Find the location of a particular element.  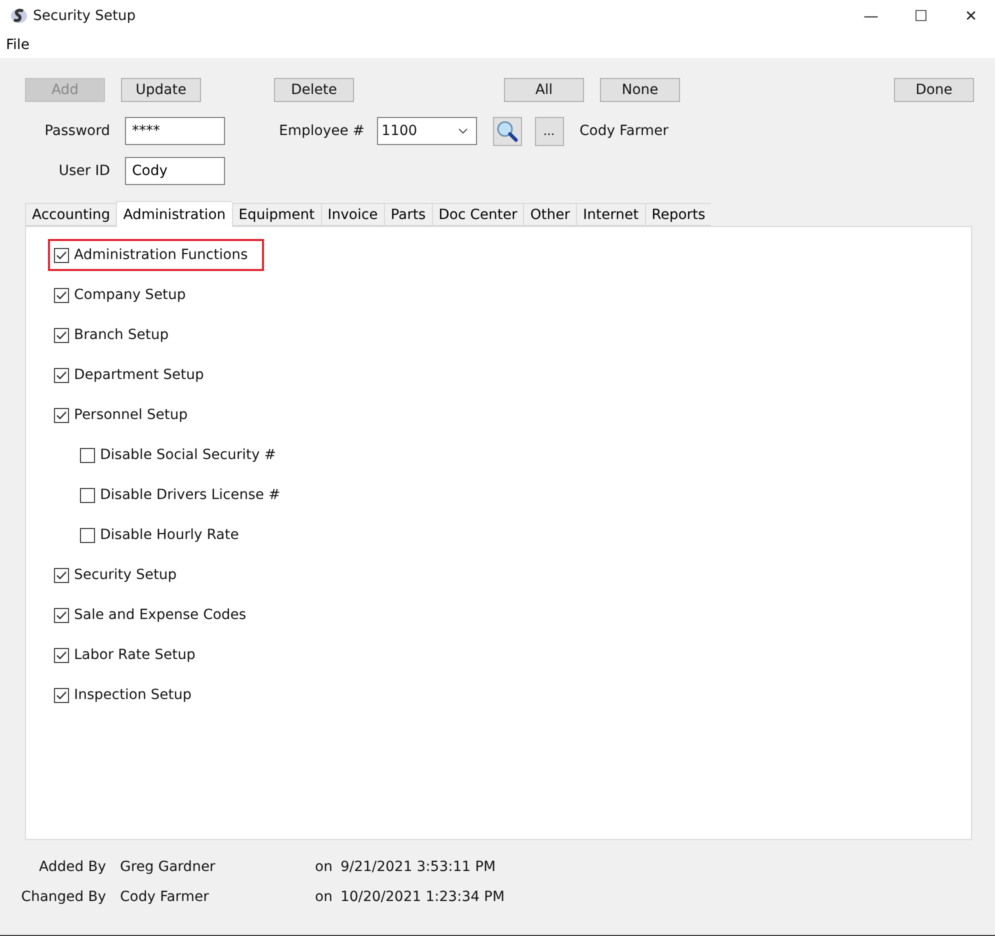

permission-checkbox: Inspection Setup is located at coordinates (128, 695).